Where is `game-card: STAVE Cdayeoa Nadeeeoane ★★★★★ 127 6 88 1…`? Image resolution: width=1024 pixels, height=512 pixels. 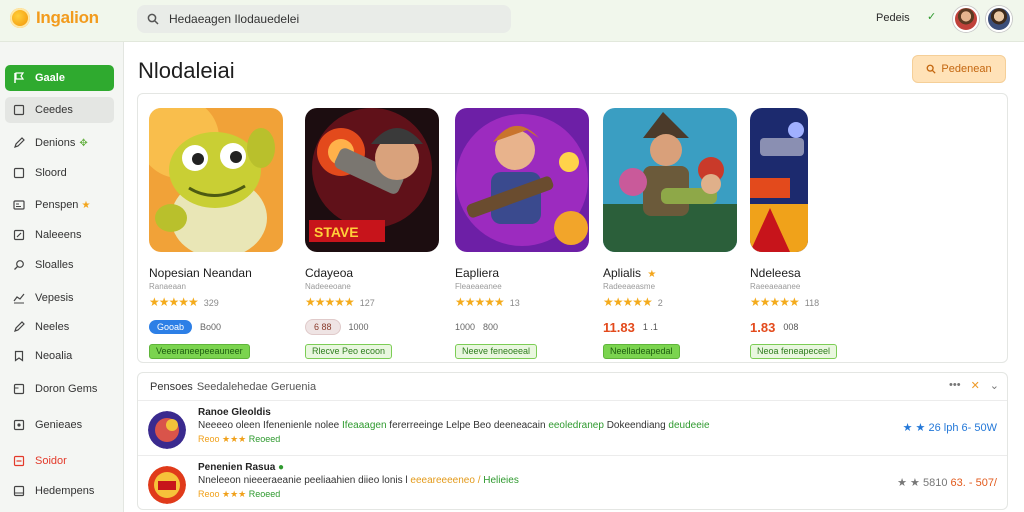 game-card: STAVE Cdayeoa Nadeeeoane ★★★★★ 127 6 88 1… is located at coordinates (367, 228).